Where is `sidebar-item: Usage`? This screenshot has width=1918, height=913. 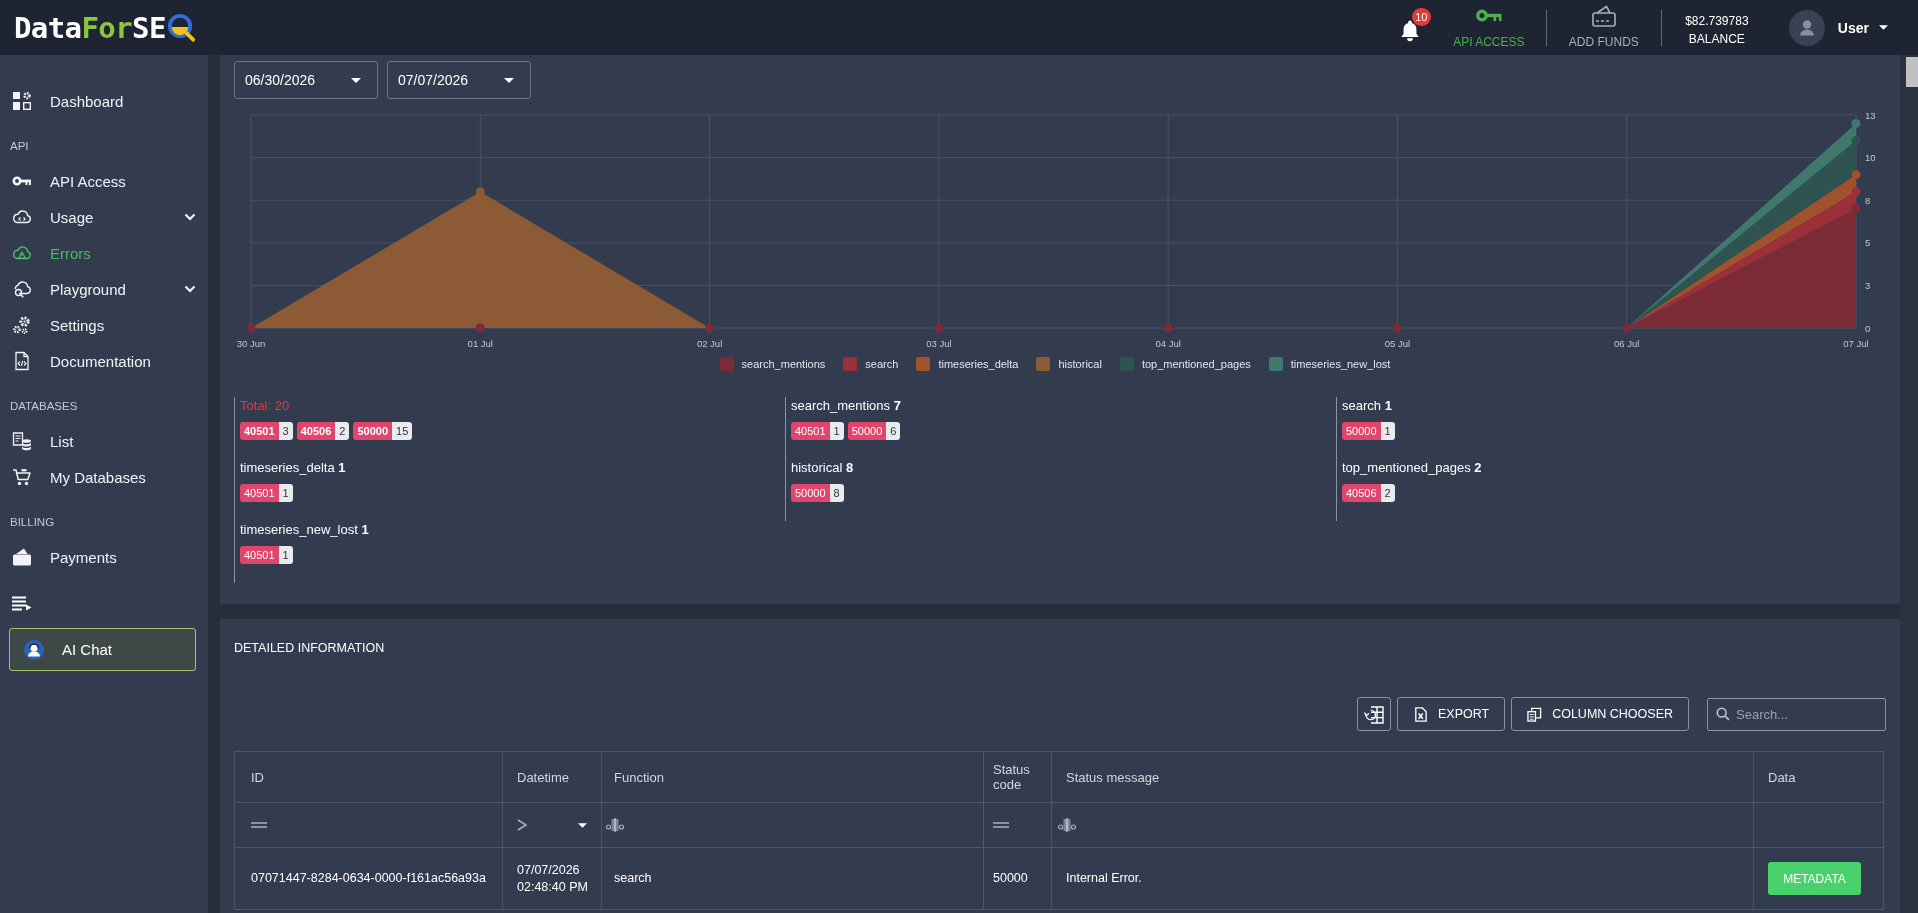
sidebar-item: Usage is located at coordinates (104, 217).